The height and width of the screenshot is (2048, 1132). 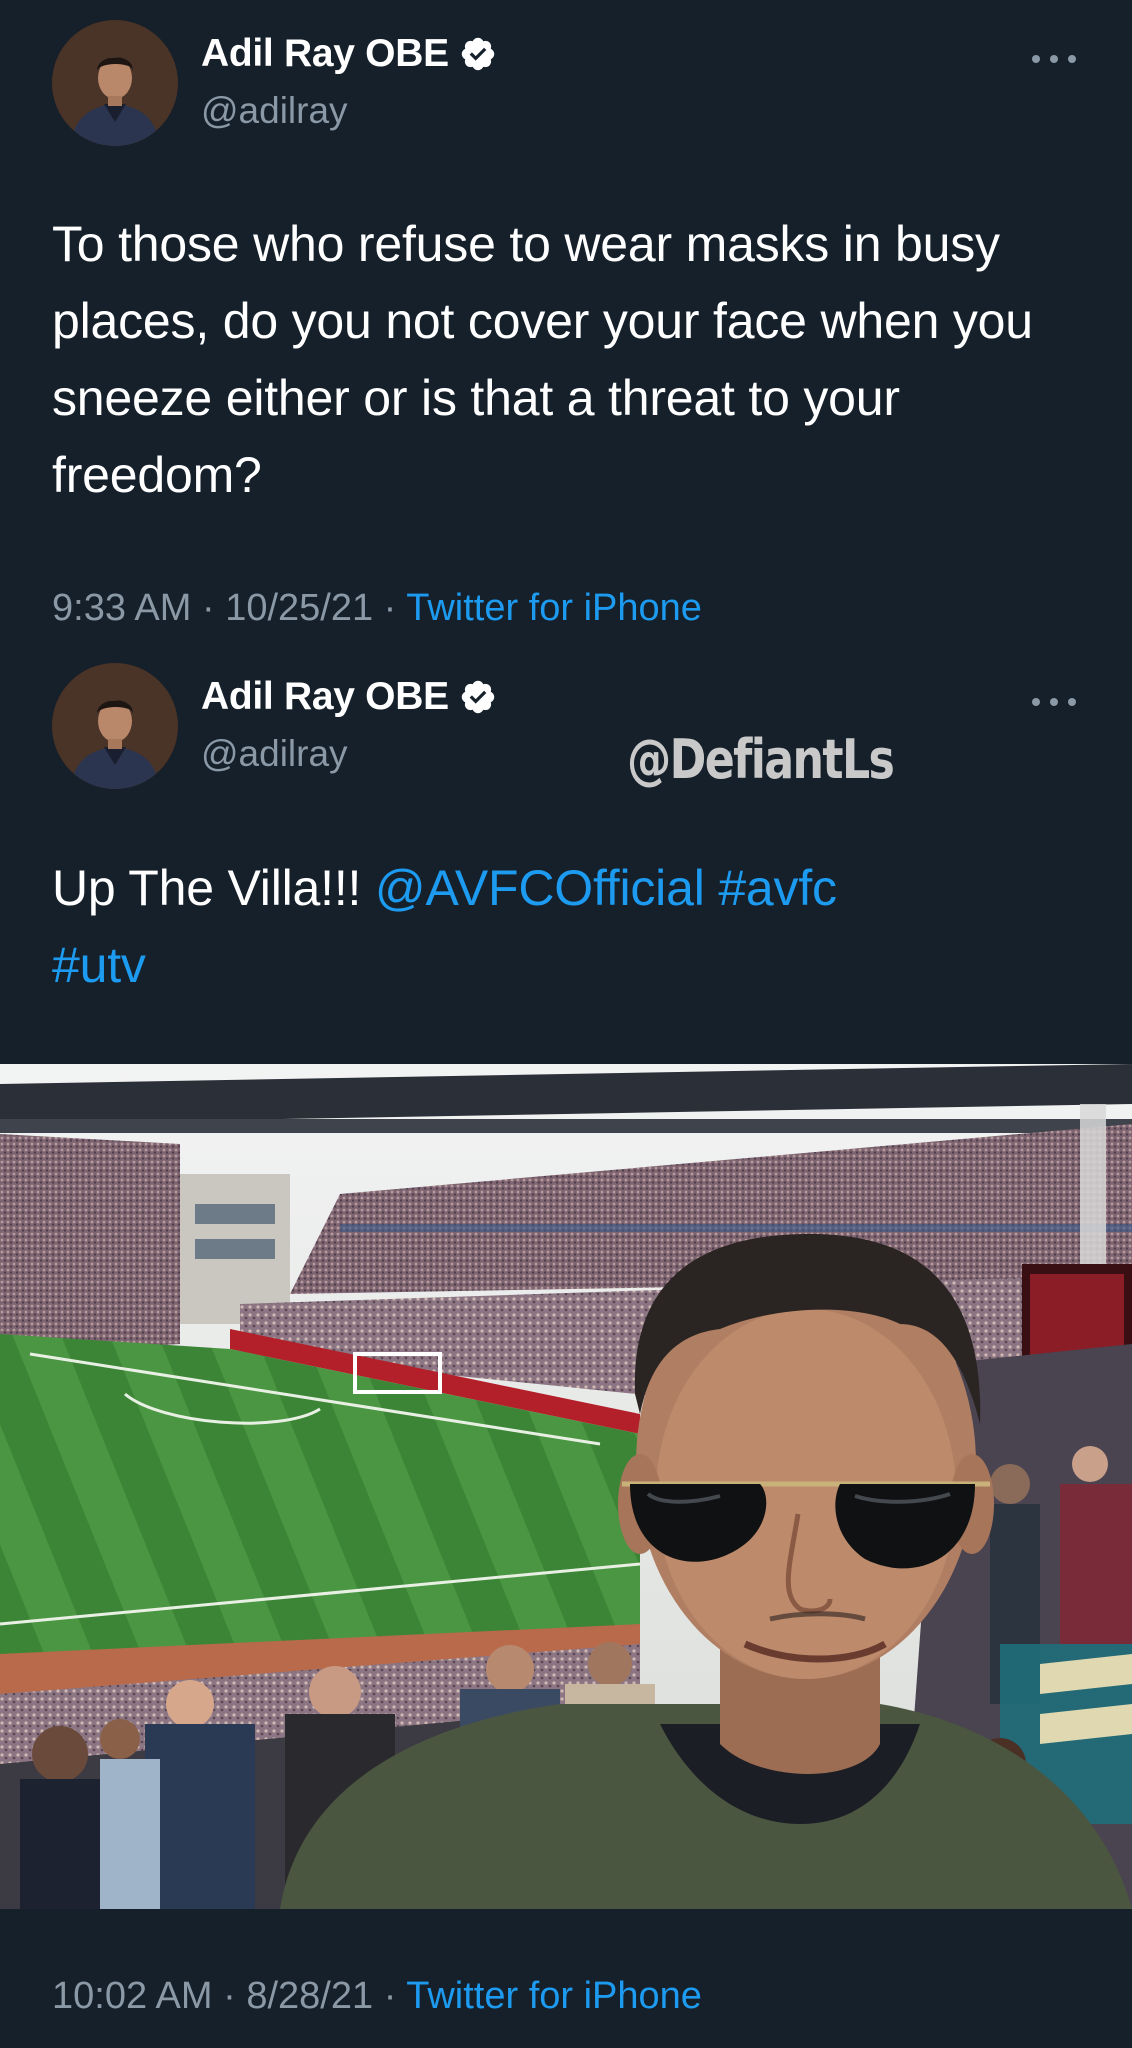 What do you see at coordinates (540, 888) in the screenshot?
I see `mention-link: @AVFCOfficial` at bounding box center [540, 888].